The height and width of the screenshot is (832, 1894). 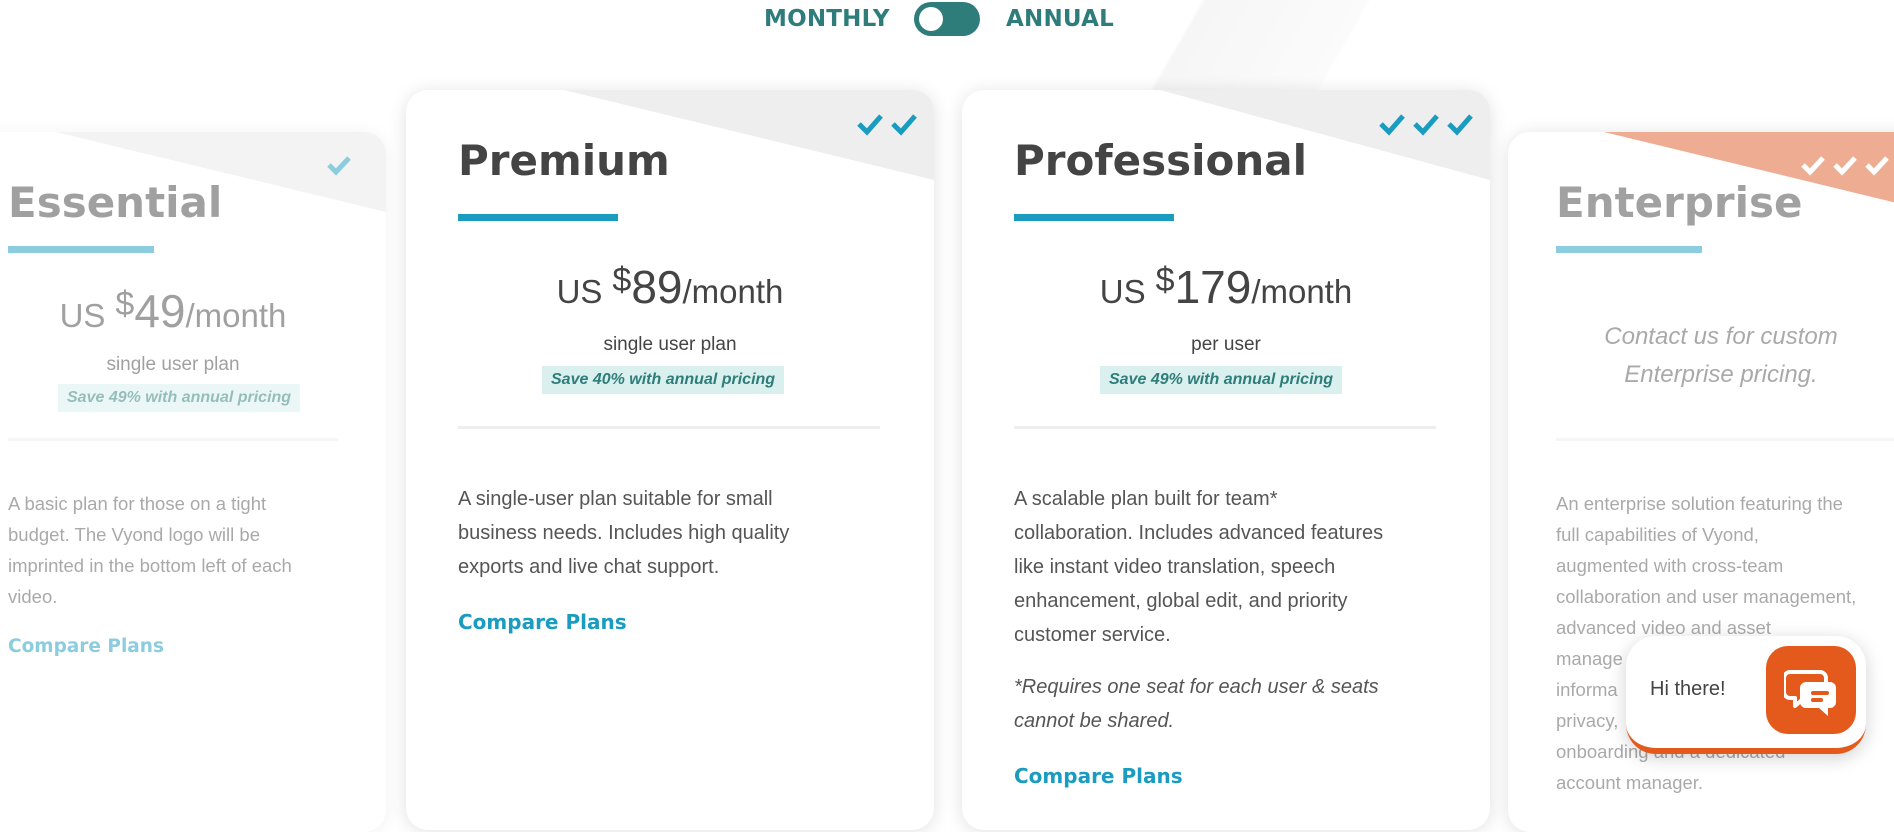 I want to click on note-line: *Requires one seat for each user & seats, so click(x=1196, y=687).